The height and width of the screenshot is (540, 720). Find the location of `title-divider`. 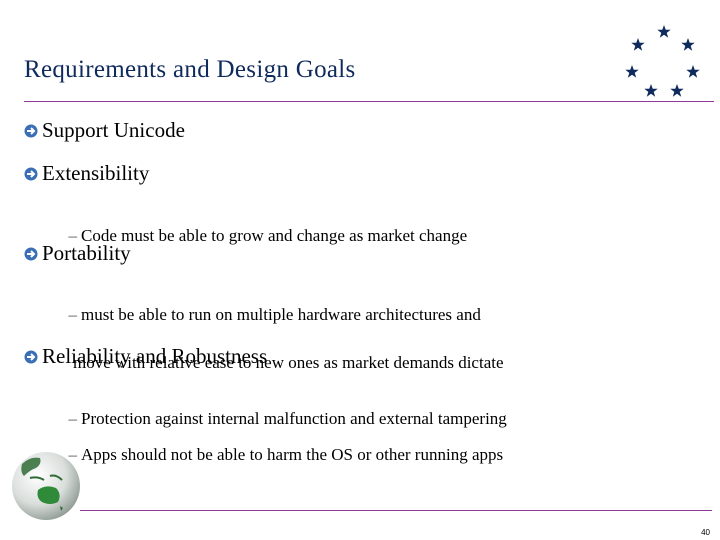

title-divider is located at coordinates (369, 101).